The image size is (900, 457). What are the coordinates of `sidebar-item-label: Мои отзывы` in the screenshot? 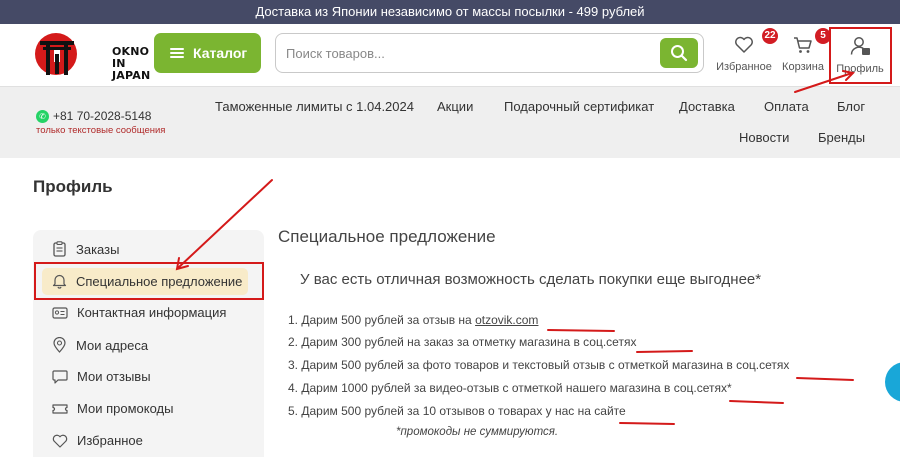 It's located at (114, 376).